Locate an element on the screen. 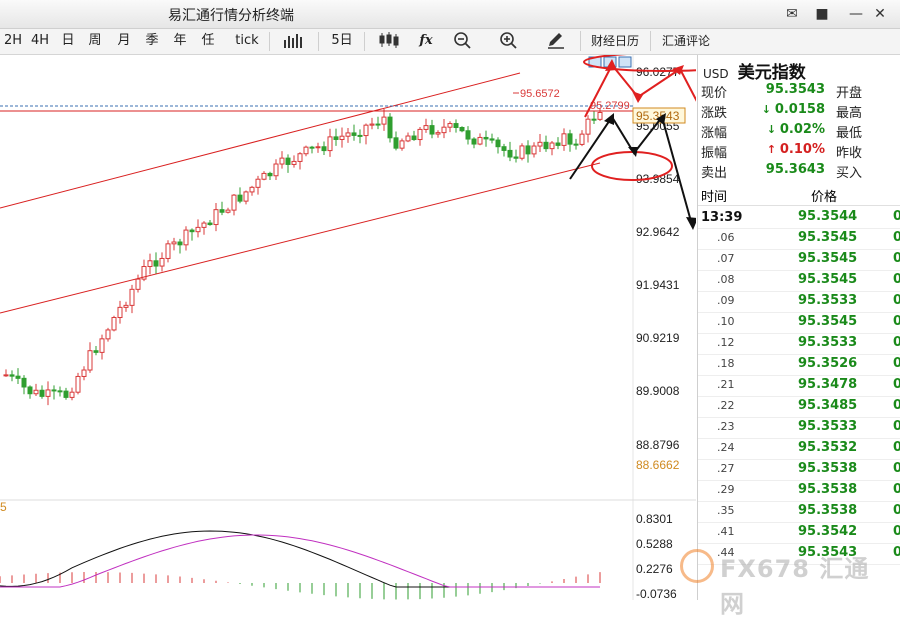  fx-commentary-button: 汇通评论 is located at coordinates (685, 41).